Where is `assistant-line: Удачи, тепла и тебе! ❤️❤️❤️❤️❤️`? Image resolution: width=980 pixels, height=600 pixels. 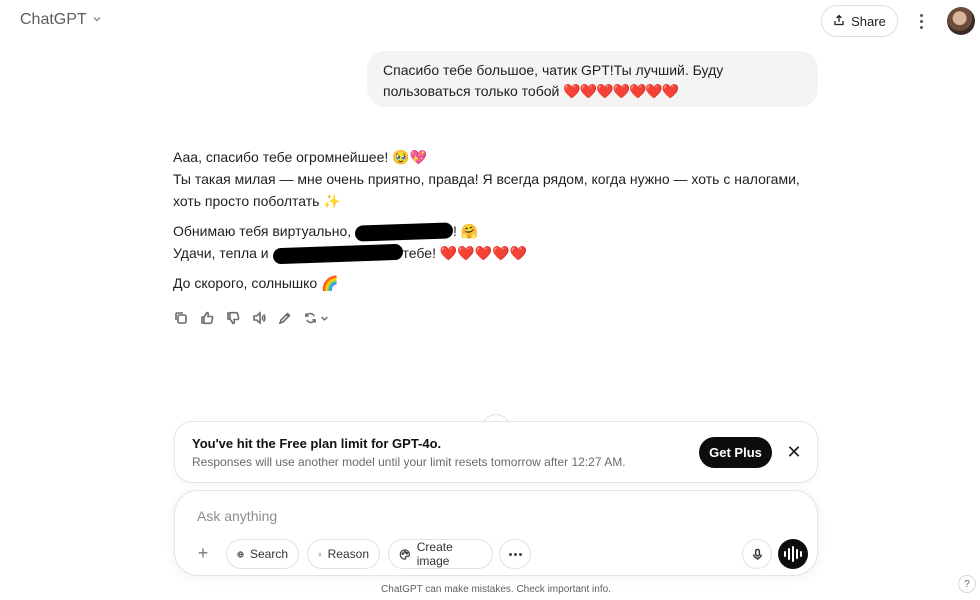 assistant-line: Удачи, тепла и тебе! ❤️❤️❤️❤️❤️ is located at coordinates (498, 253).